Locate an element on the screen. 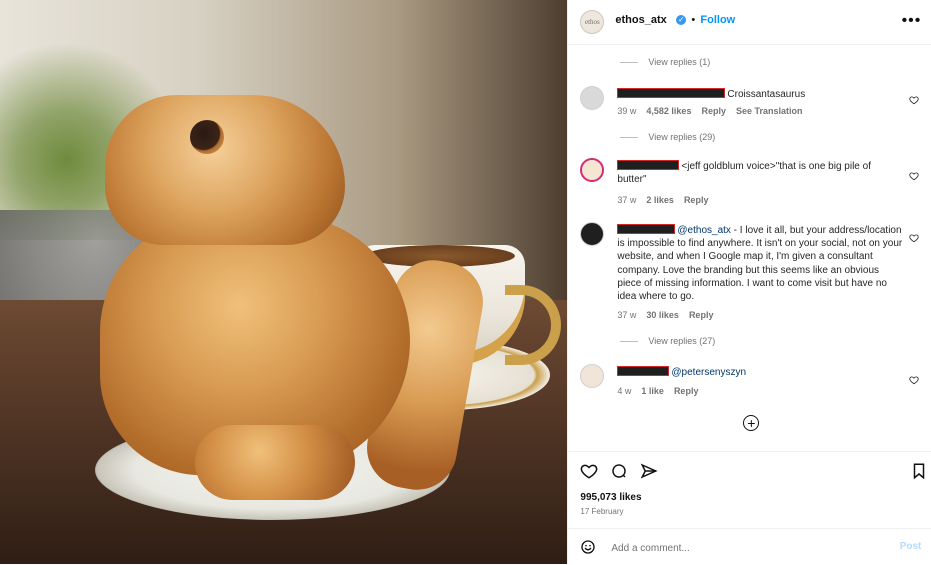 This screenshot has height=565, width=931. bookmark-icon is located at coordinates (919, 471).